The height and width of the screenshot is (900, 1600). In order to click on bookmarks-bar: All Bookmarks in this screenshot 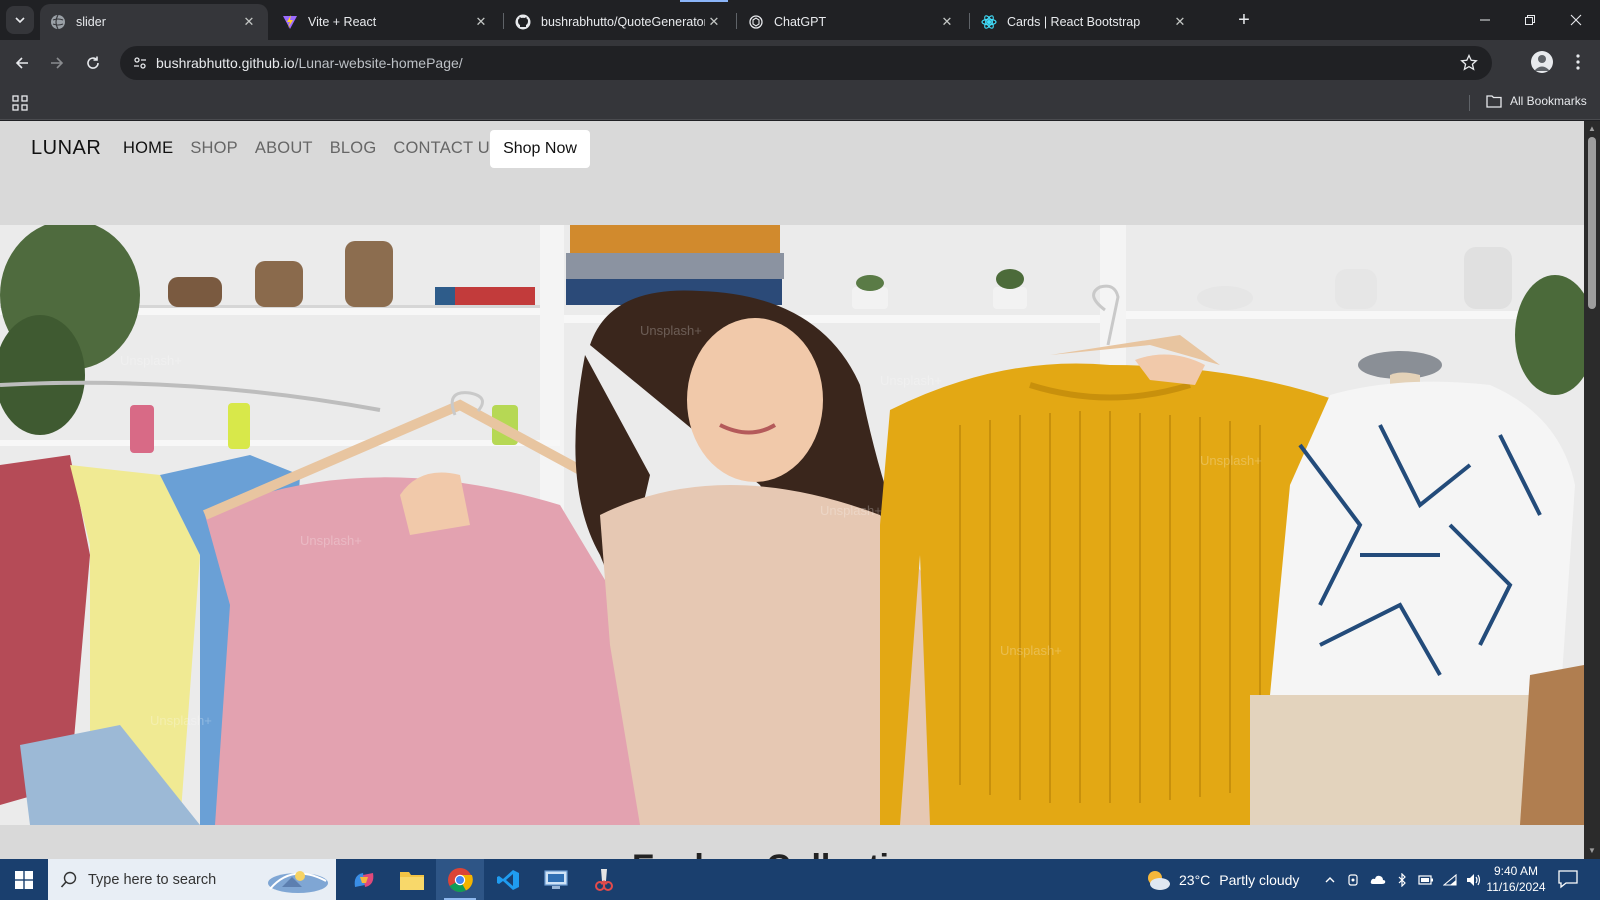, I will do `click(800, 103)`.